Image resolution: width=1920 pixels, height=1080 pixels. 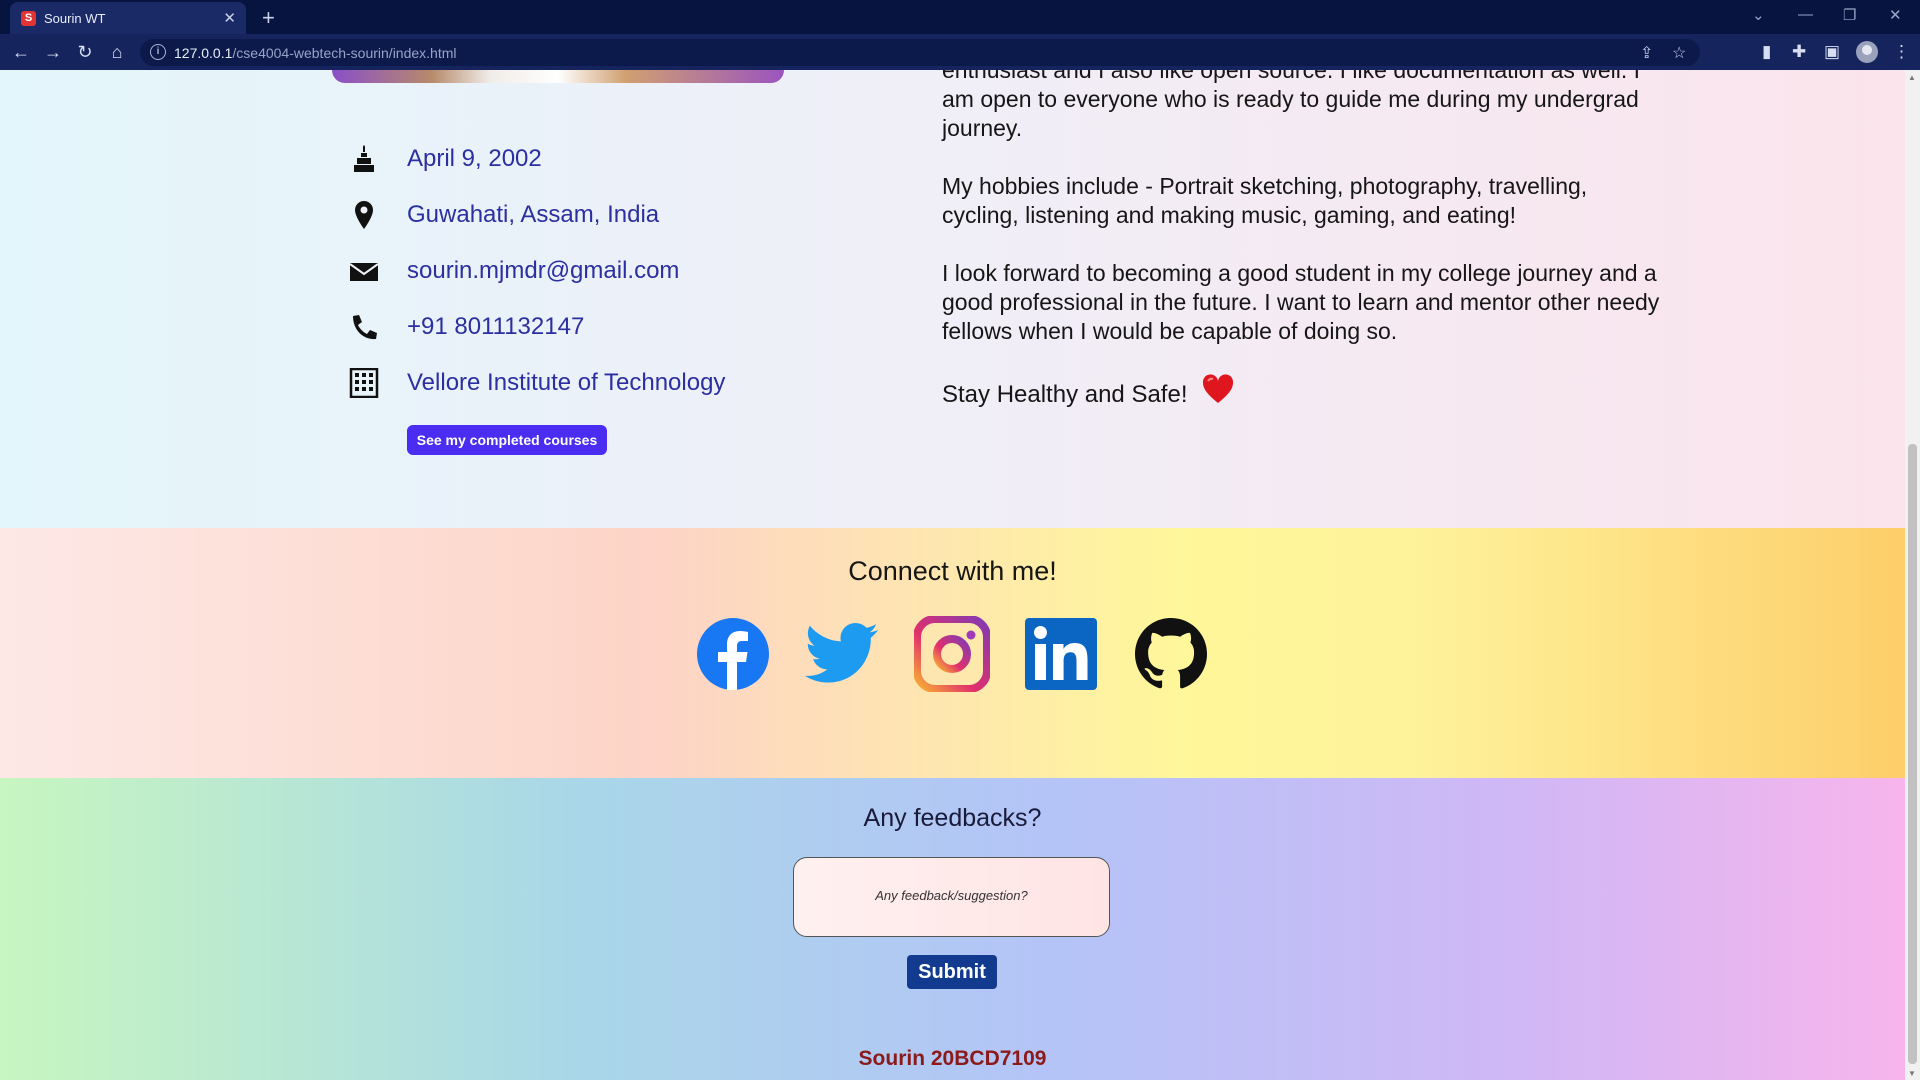 What do you see at coordinates (496, 326) in the screenshot?
I see `phone-text: +91 8011132147` at bounding box center [496, 326].